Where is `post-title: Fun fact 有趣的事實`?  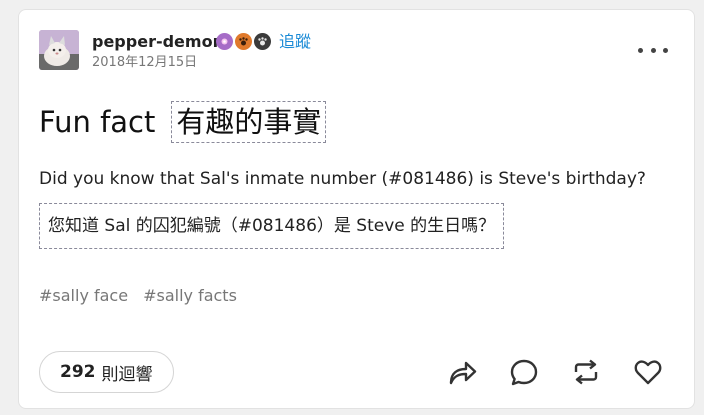 post-title: Fun fact 有趣的事實 is located at coordinates (183, 122).